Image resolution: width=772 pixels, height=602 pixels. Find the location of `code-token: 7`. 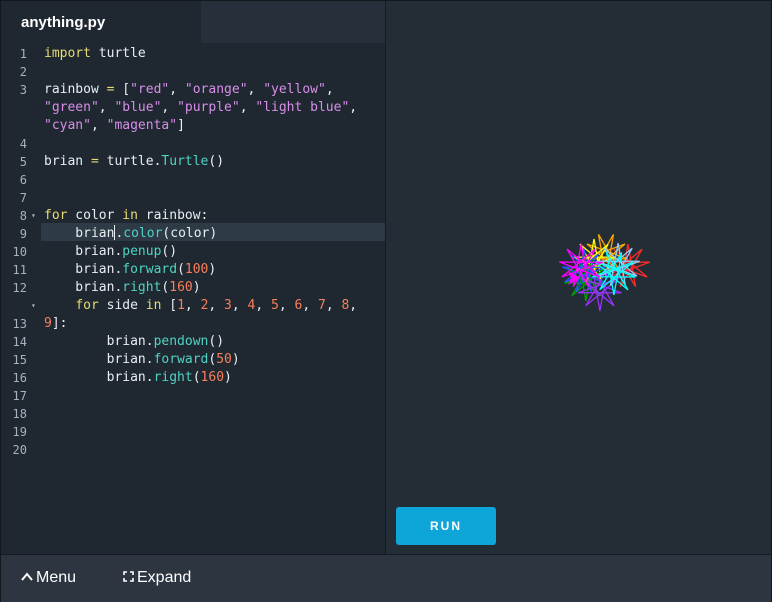

code-token: 7 is located at coordinates (321, 305).